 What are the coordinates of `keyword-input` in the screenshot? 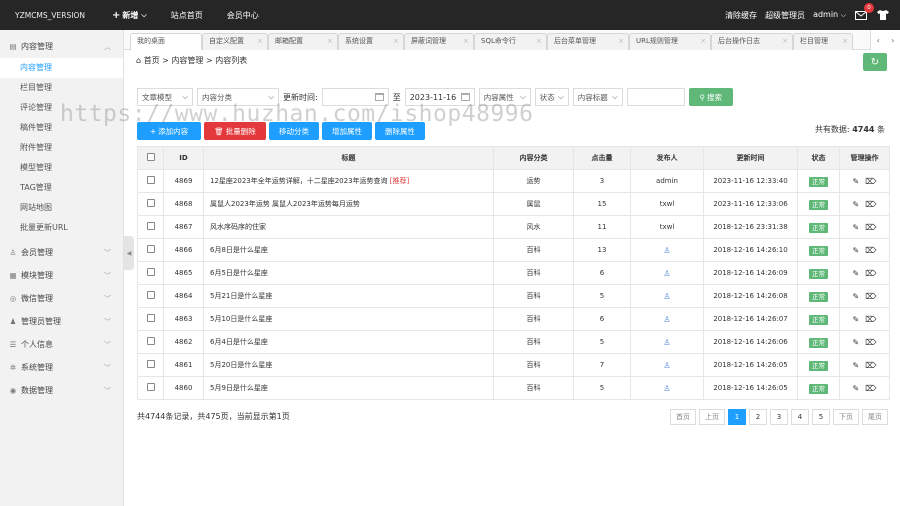 It's located at (655, 97).